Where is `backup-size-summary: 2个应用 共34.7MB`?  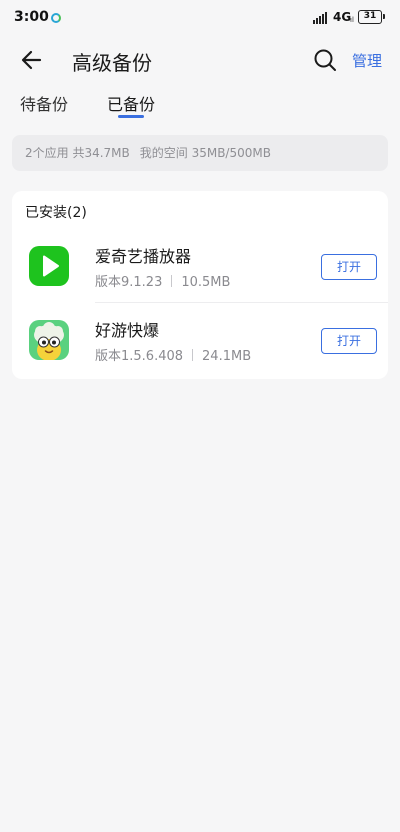 backup-size-summary: 2个应用 共34.7MB is located at coordinates (77, 153).